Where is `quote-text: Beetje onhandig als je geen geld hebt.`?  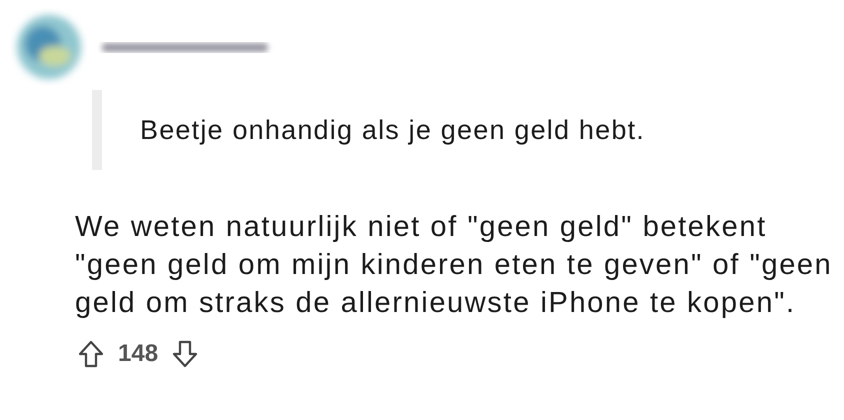 quote-text: Beetje onhandig als je geen geld hebt. is located at coordinates (392, 130).